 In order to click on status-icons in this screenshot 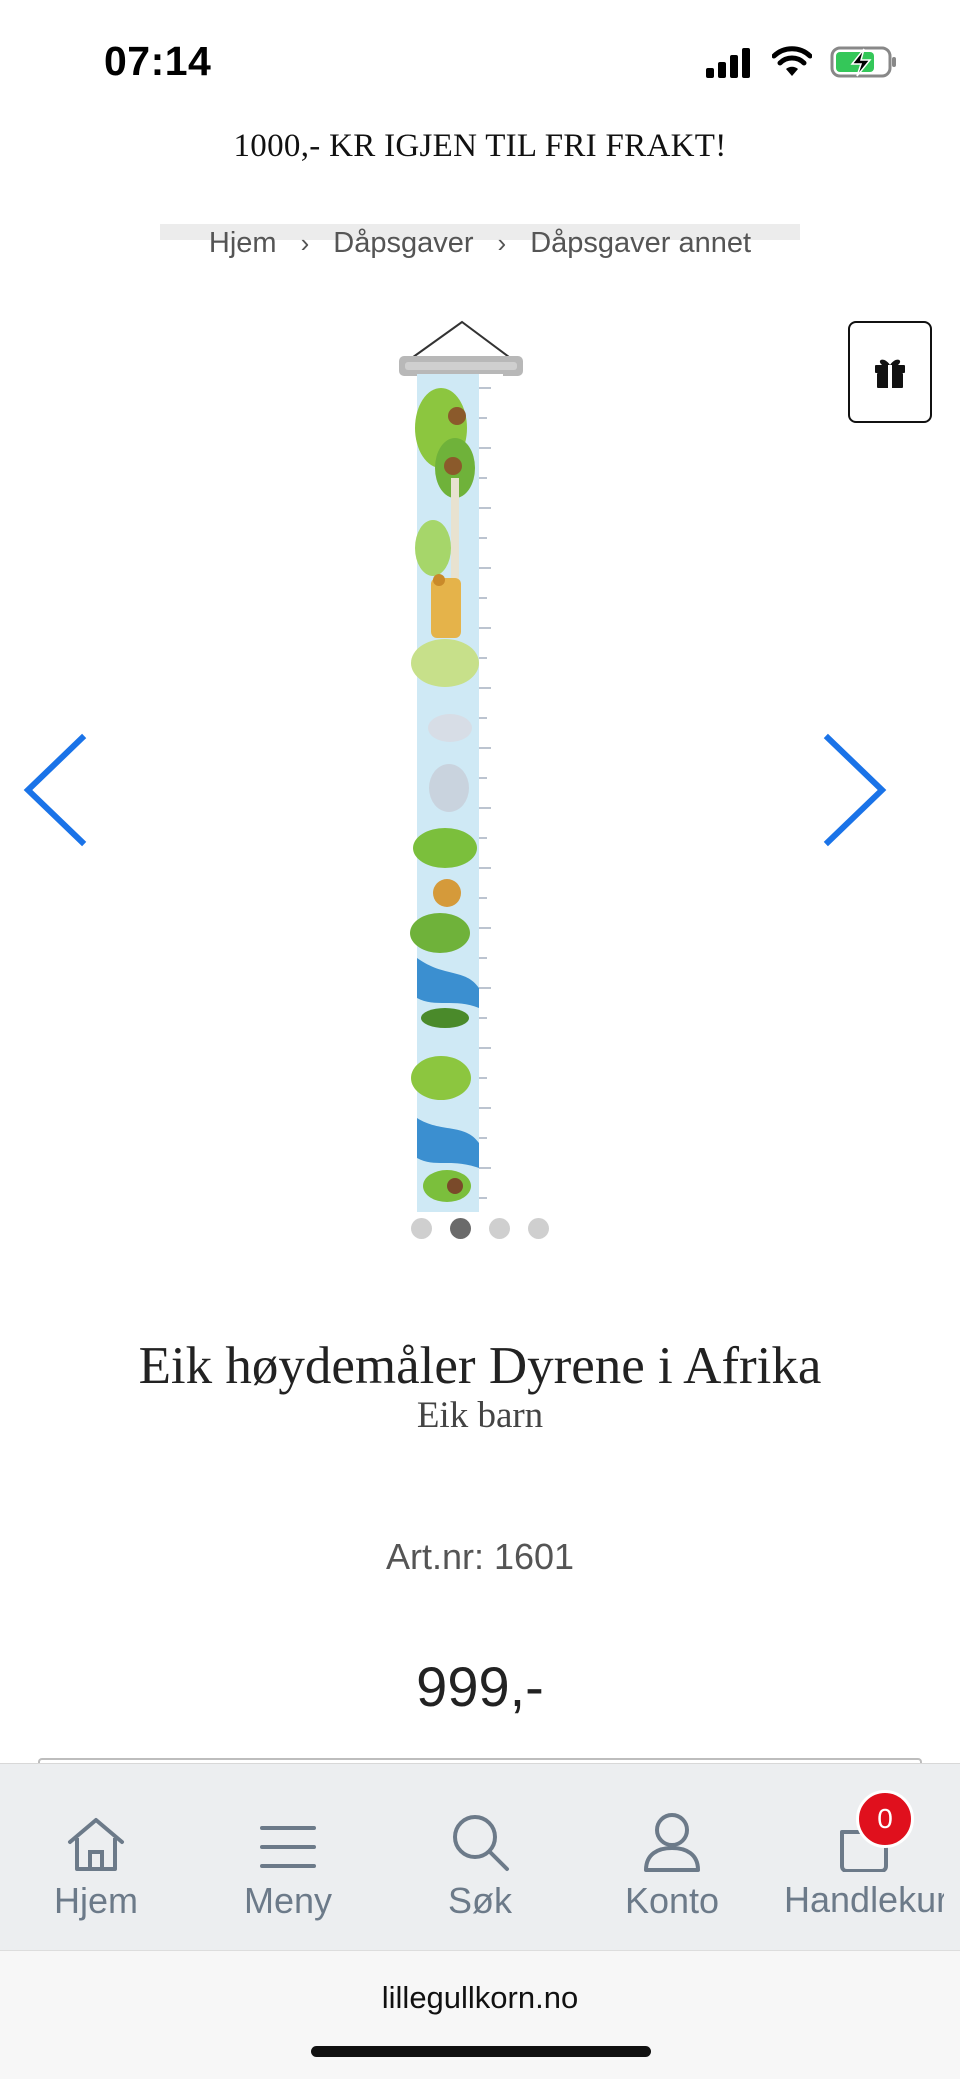, I will do `click(802, 62)`.